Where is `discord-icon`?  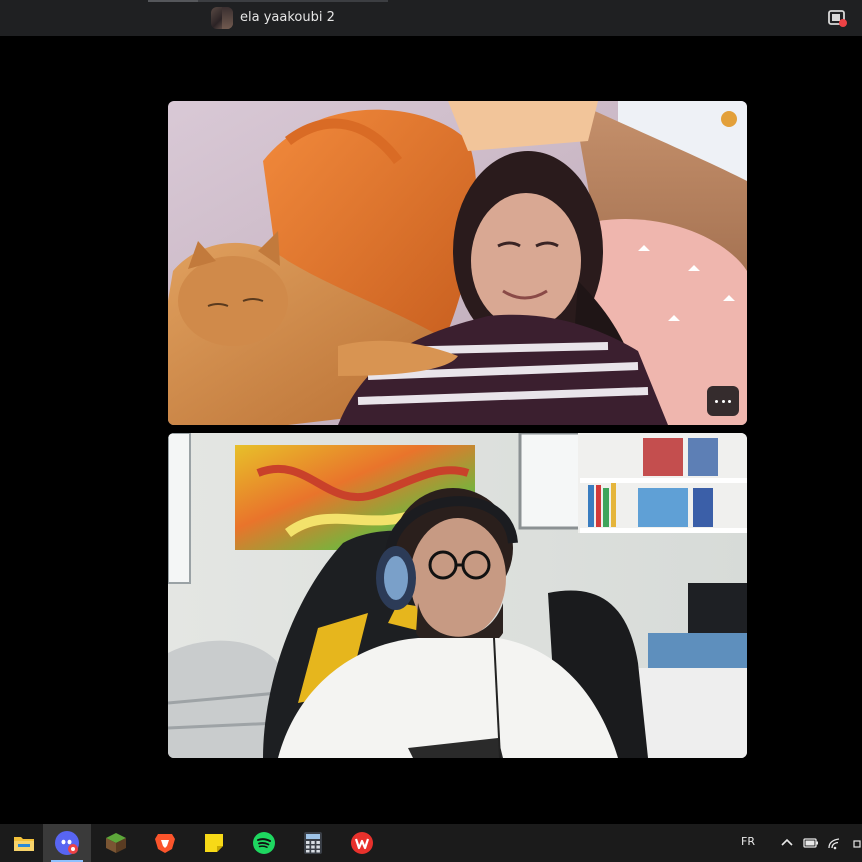
discord-icon is located at coordinates (67, 843).